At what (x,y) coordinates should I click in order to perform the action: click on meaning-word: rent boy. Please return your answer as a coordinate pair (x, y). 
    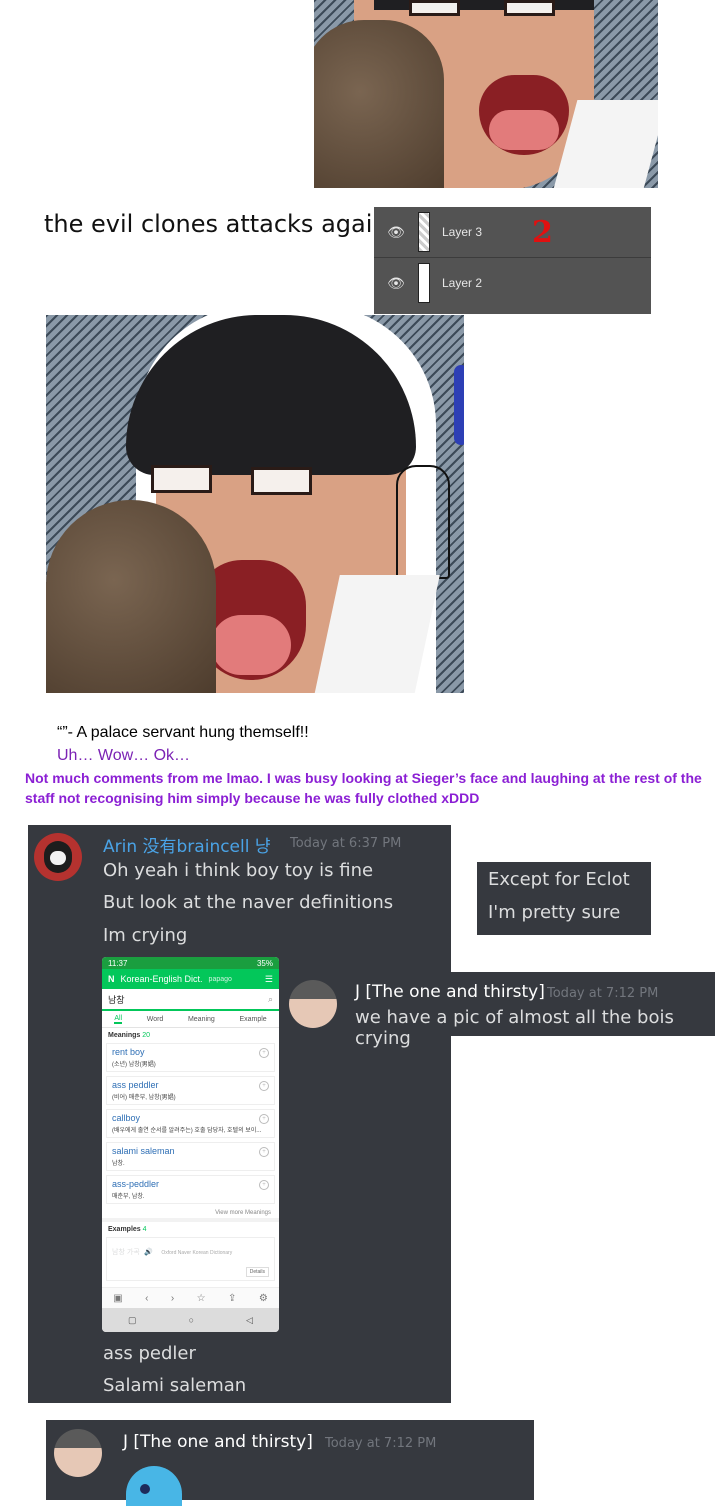
    Looking at the image, I should click on (190, 1052).